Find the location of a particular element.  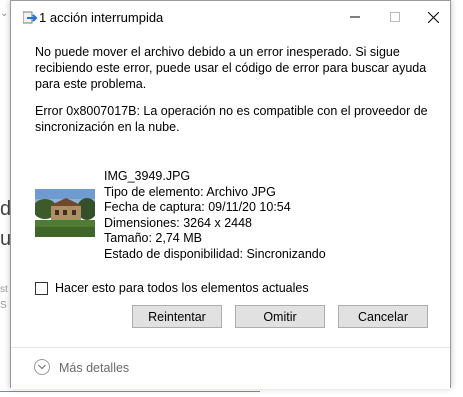

minimize-icon is located at coordinates (355, 17).